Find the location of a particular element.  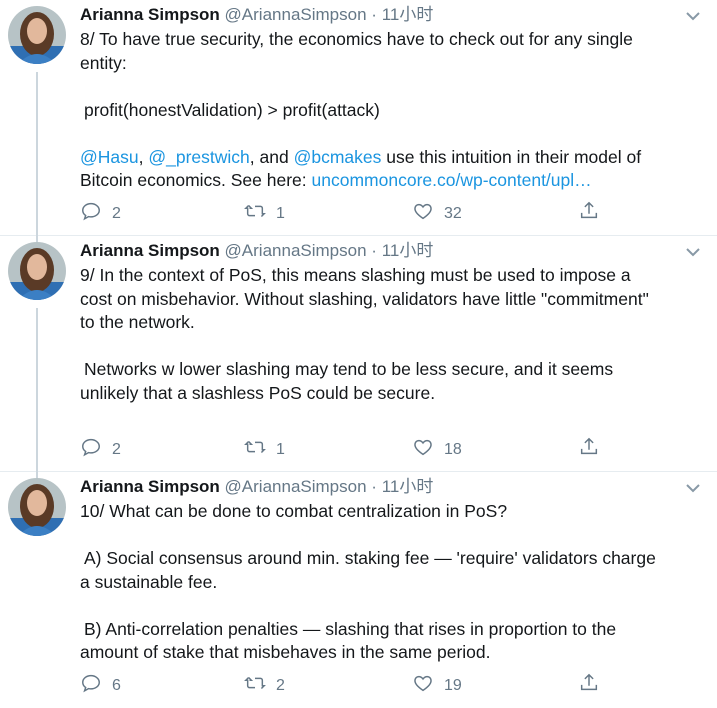

like-count: 18 is located at coordinates (453, 449).